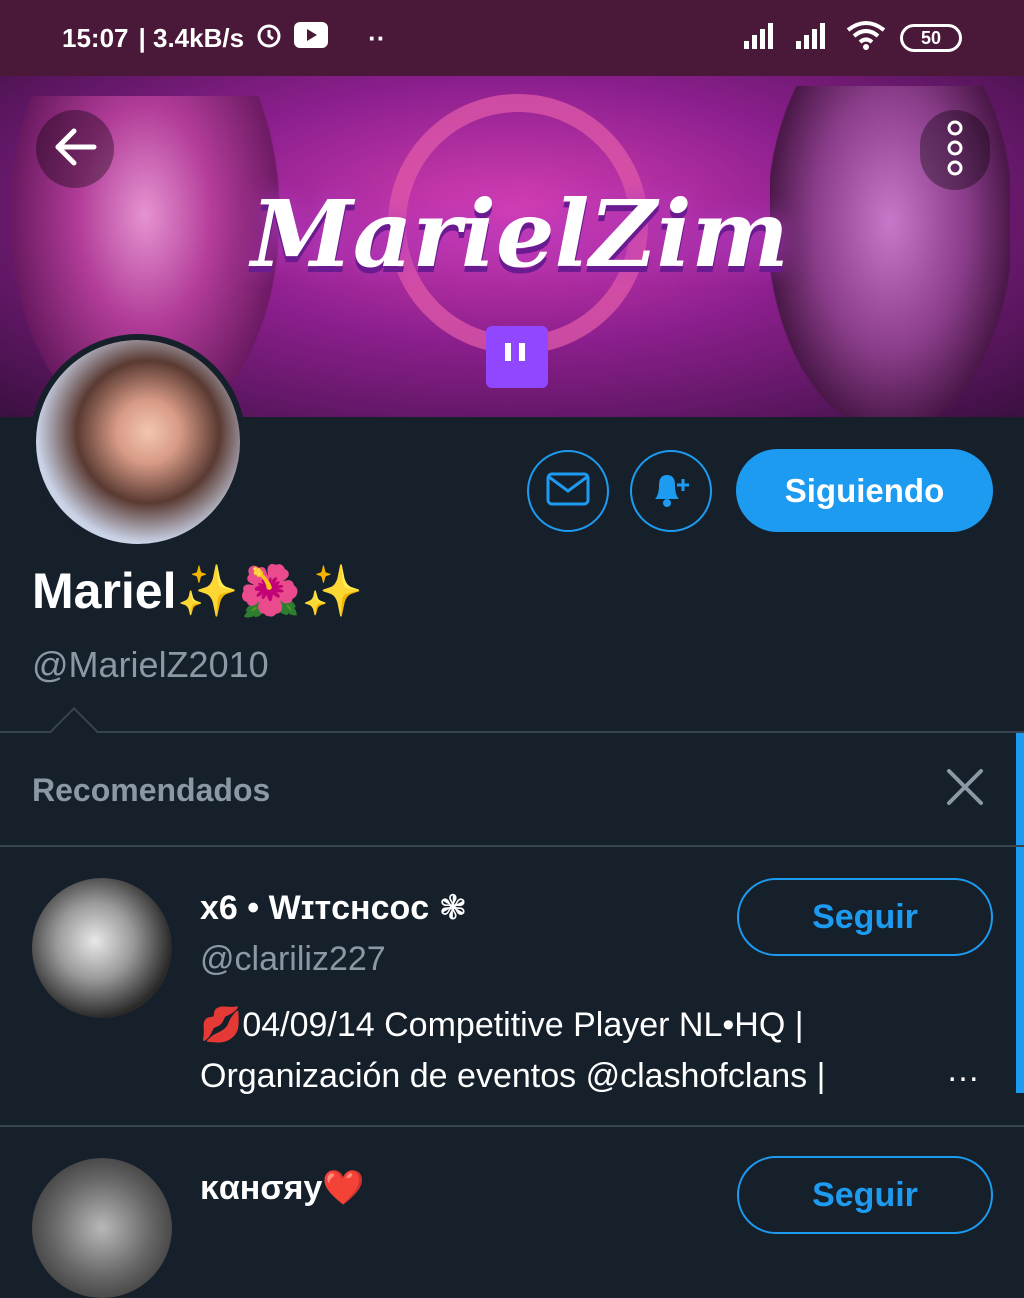  I want to click on close-icon, so click(965, 789).